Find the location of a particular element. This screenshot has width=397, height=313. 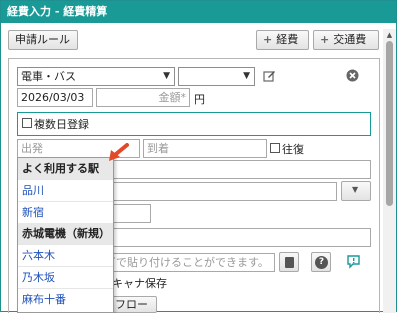

client-stations-header: 赤城電機（新規） is located at coordinates (65, 233).